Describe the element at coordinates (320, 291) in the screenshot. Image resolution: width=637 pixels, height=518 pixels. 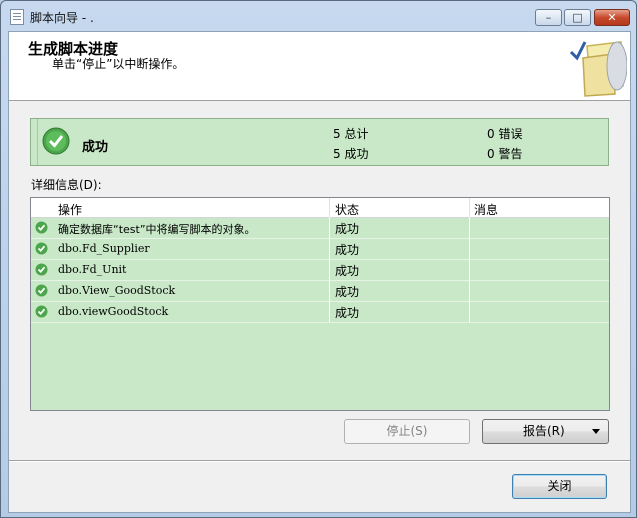
I see `table-row: dbo.View_GoodStock 成功` at that location.